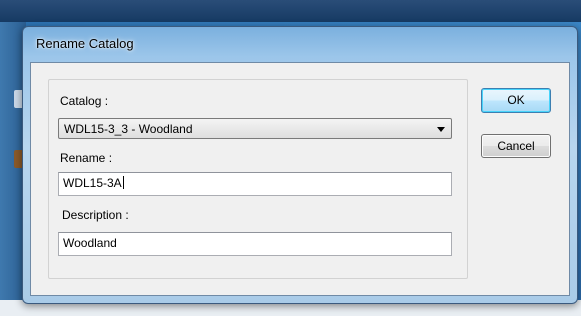  Describe the element at coordinates (84, 101) in the screenshot. I see `catalog-label: Catalog :` at that location.